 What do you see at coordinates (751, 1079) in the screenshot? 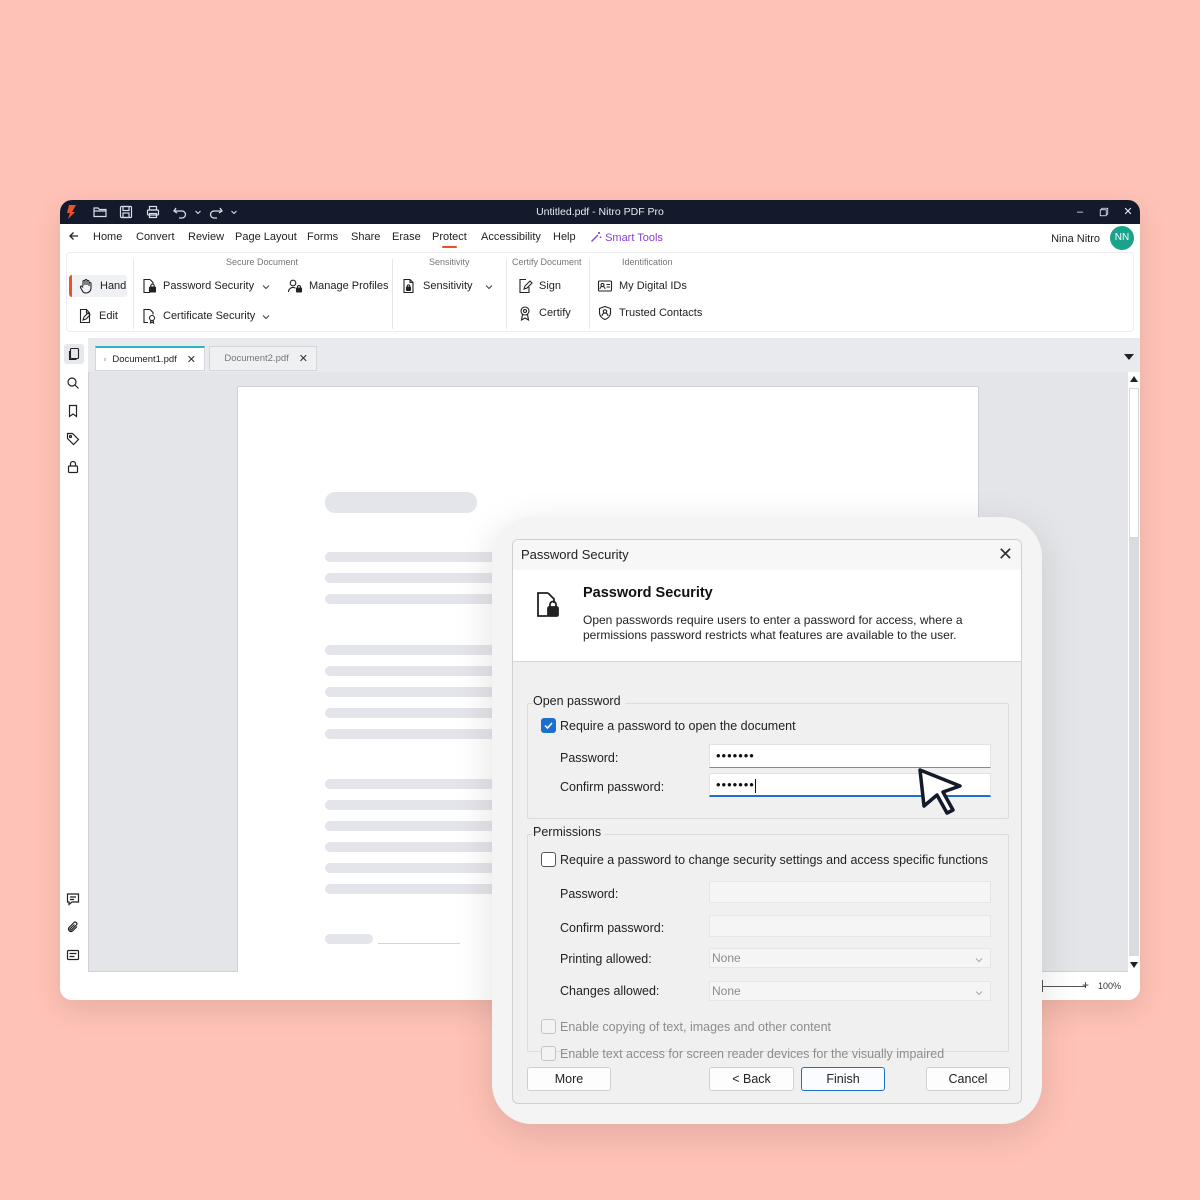
I see `back-button: < Back` at bounding box center [751, 1079].